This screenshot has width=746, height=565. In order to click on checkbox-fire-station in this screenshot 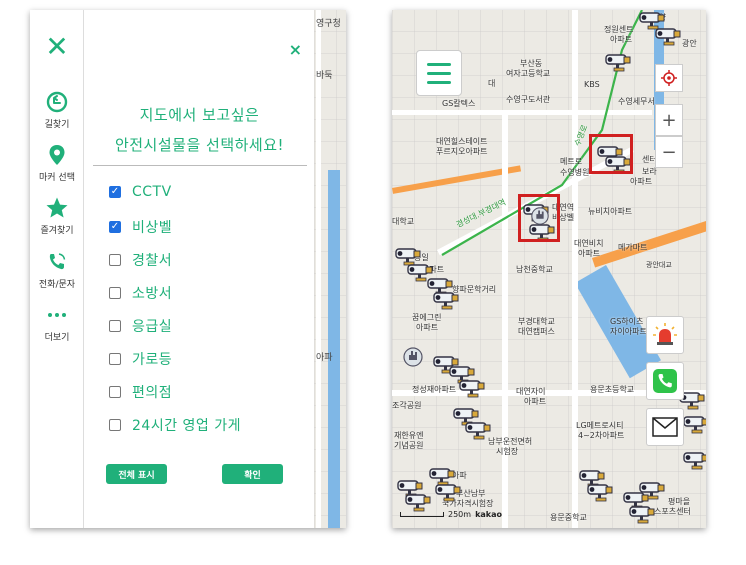, I will do `click(115, 293)`.